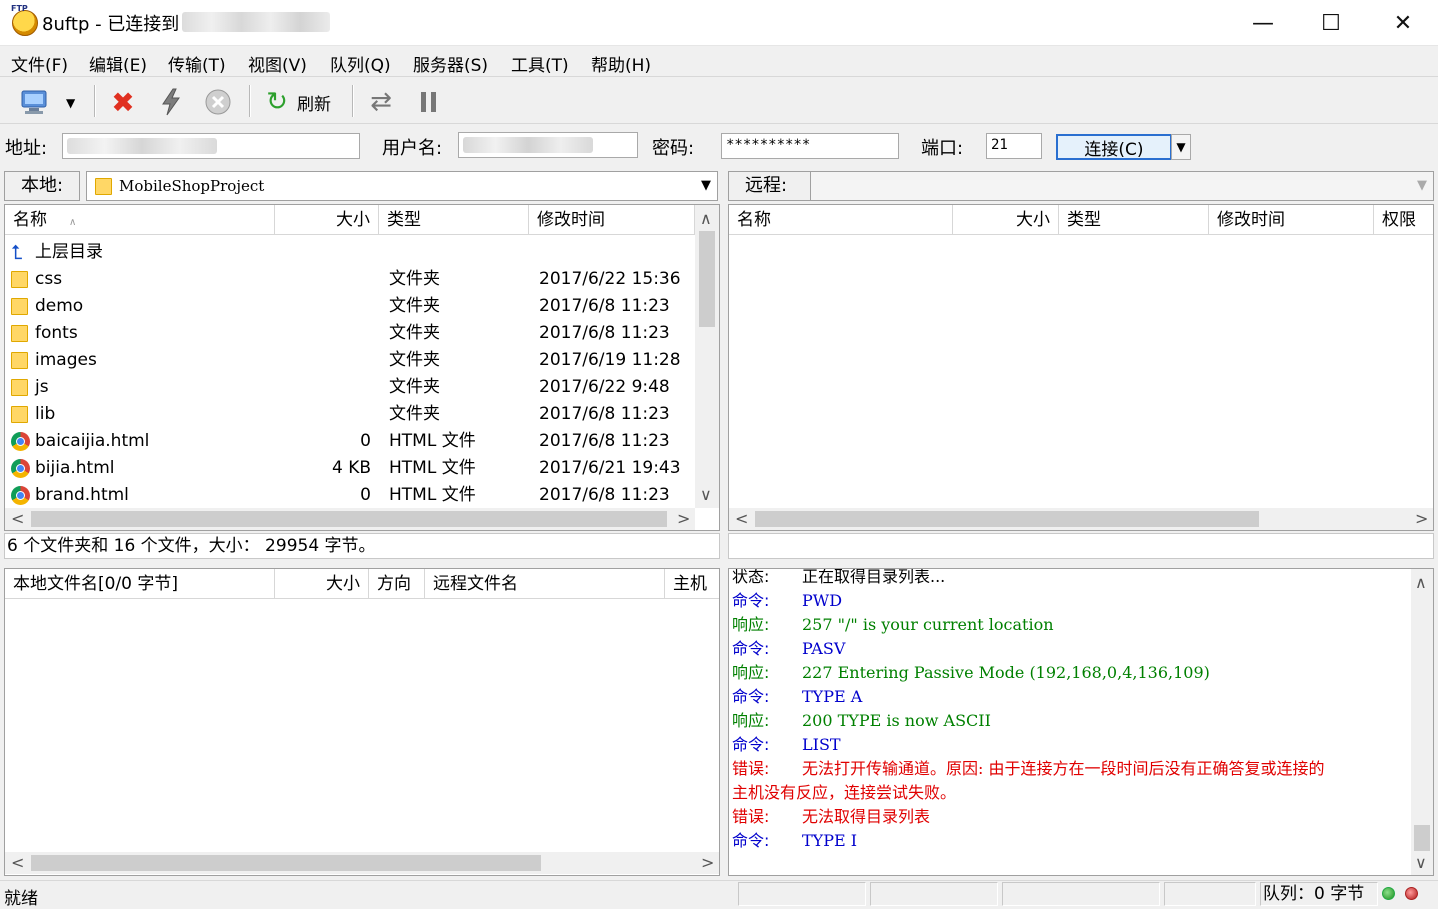  What do you see at coordinates (360, 63) in the screenshot?
I see `menu-queue: 队列(Q)` at bounding box center [360, 63].